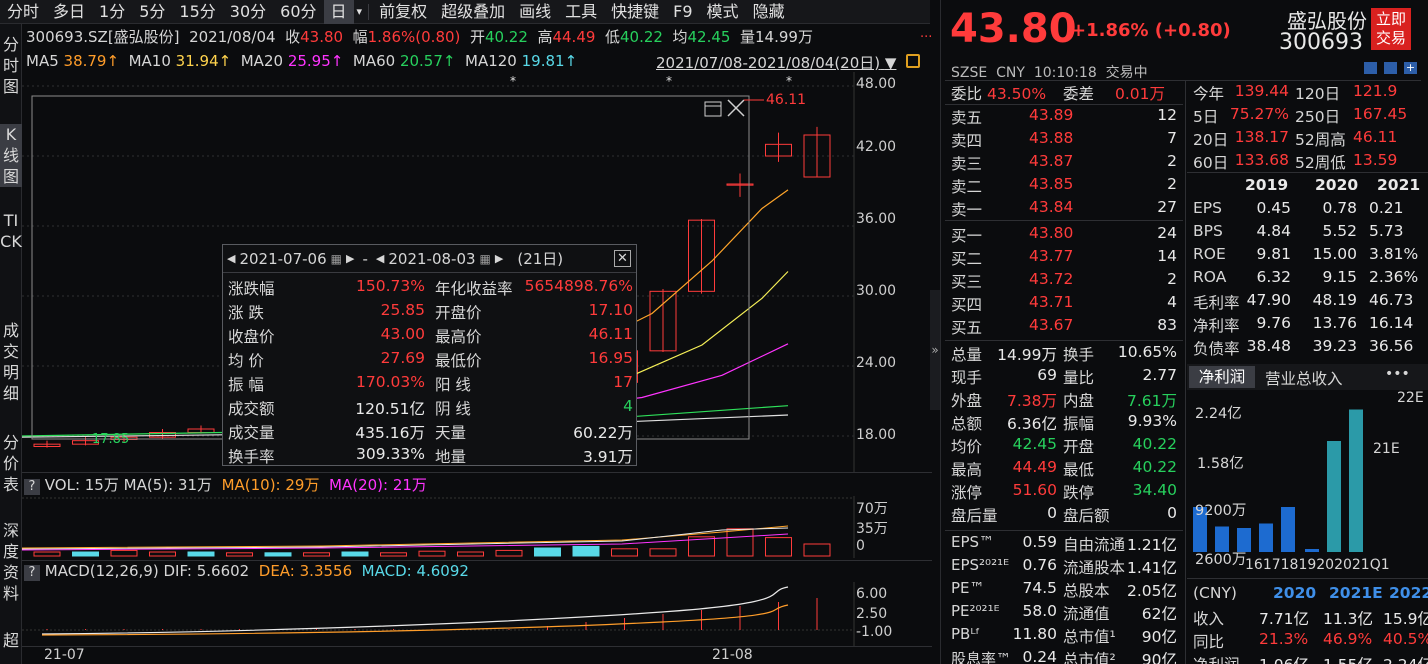 The image size is (1428, 664). I want to click on panel-divider, so click(477, 560).